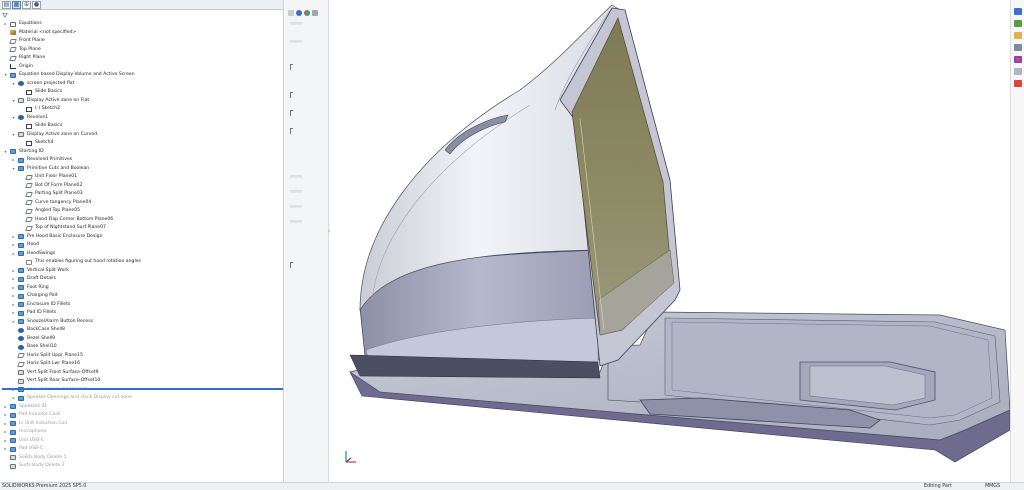 This screenshot has height=490, width=1024. Describe the element at coordinates (1018, 23) in the screenshot. I see `design-library-icon` at that location.